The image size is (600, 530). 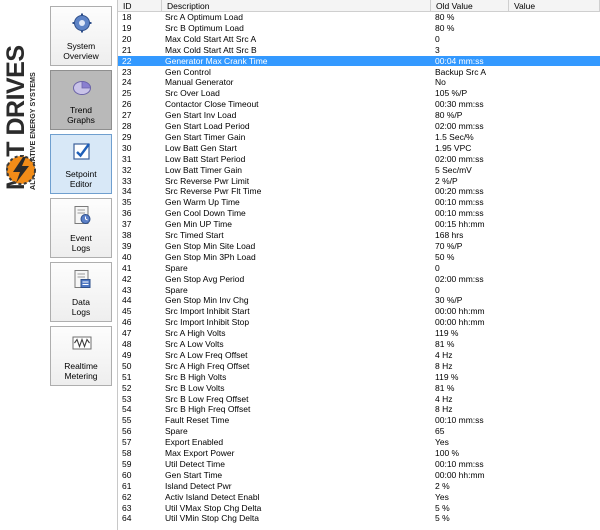 What do you see at coordinates (81, 164) in the screenshot?
I see `nav-setpoint-editor-button: Setpoint Editor` at bounding box center [81, 164].